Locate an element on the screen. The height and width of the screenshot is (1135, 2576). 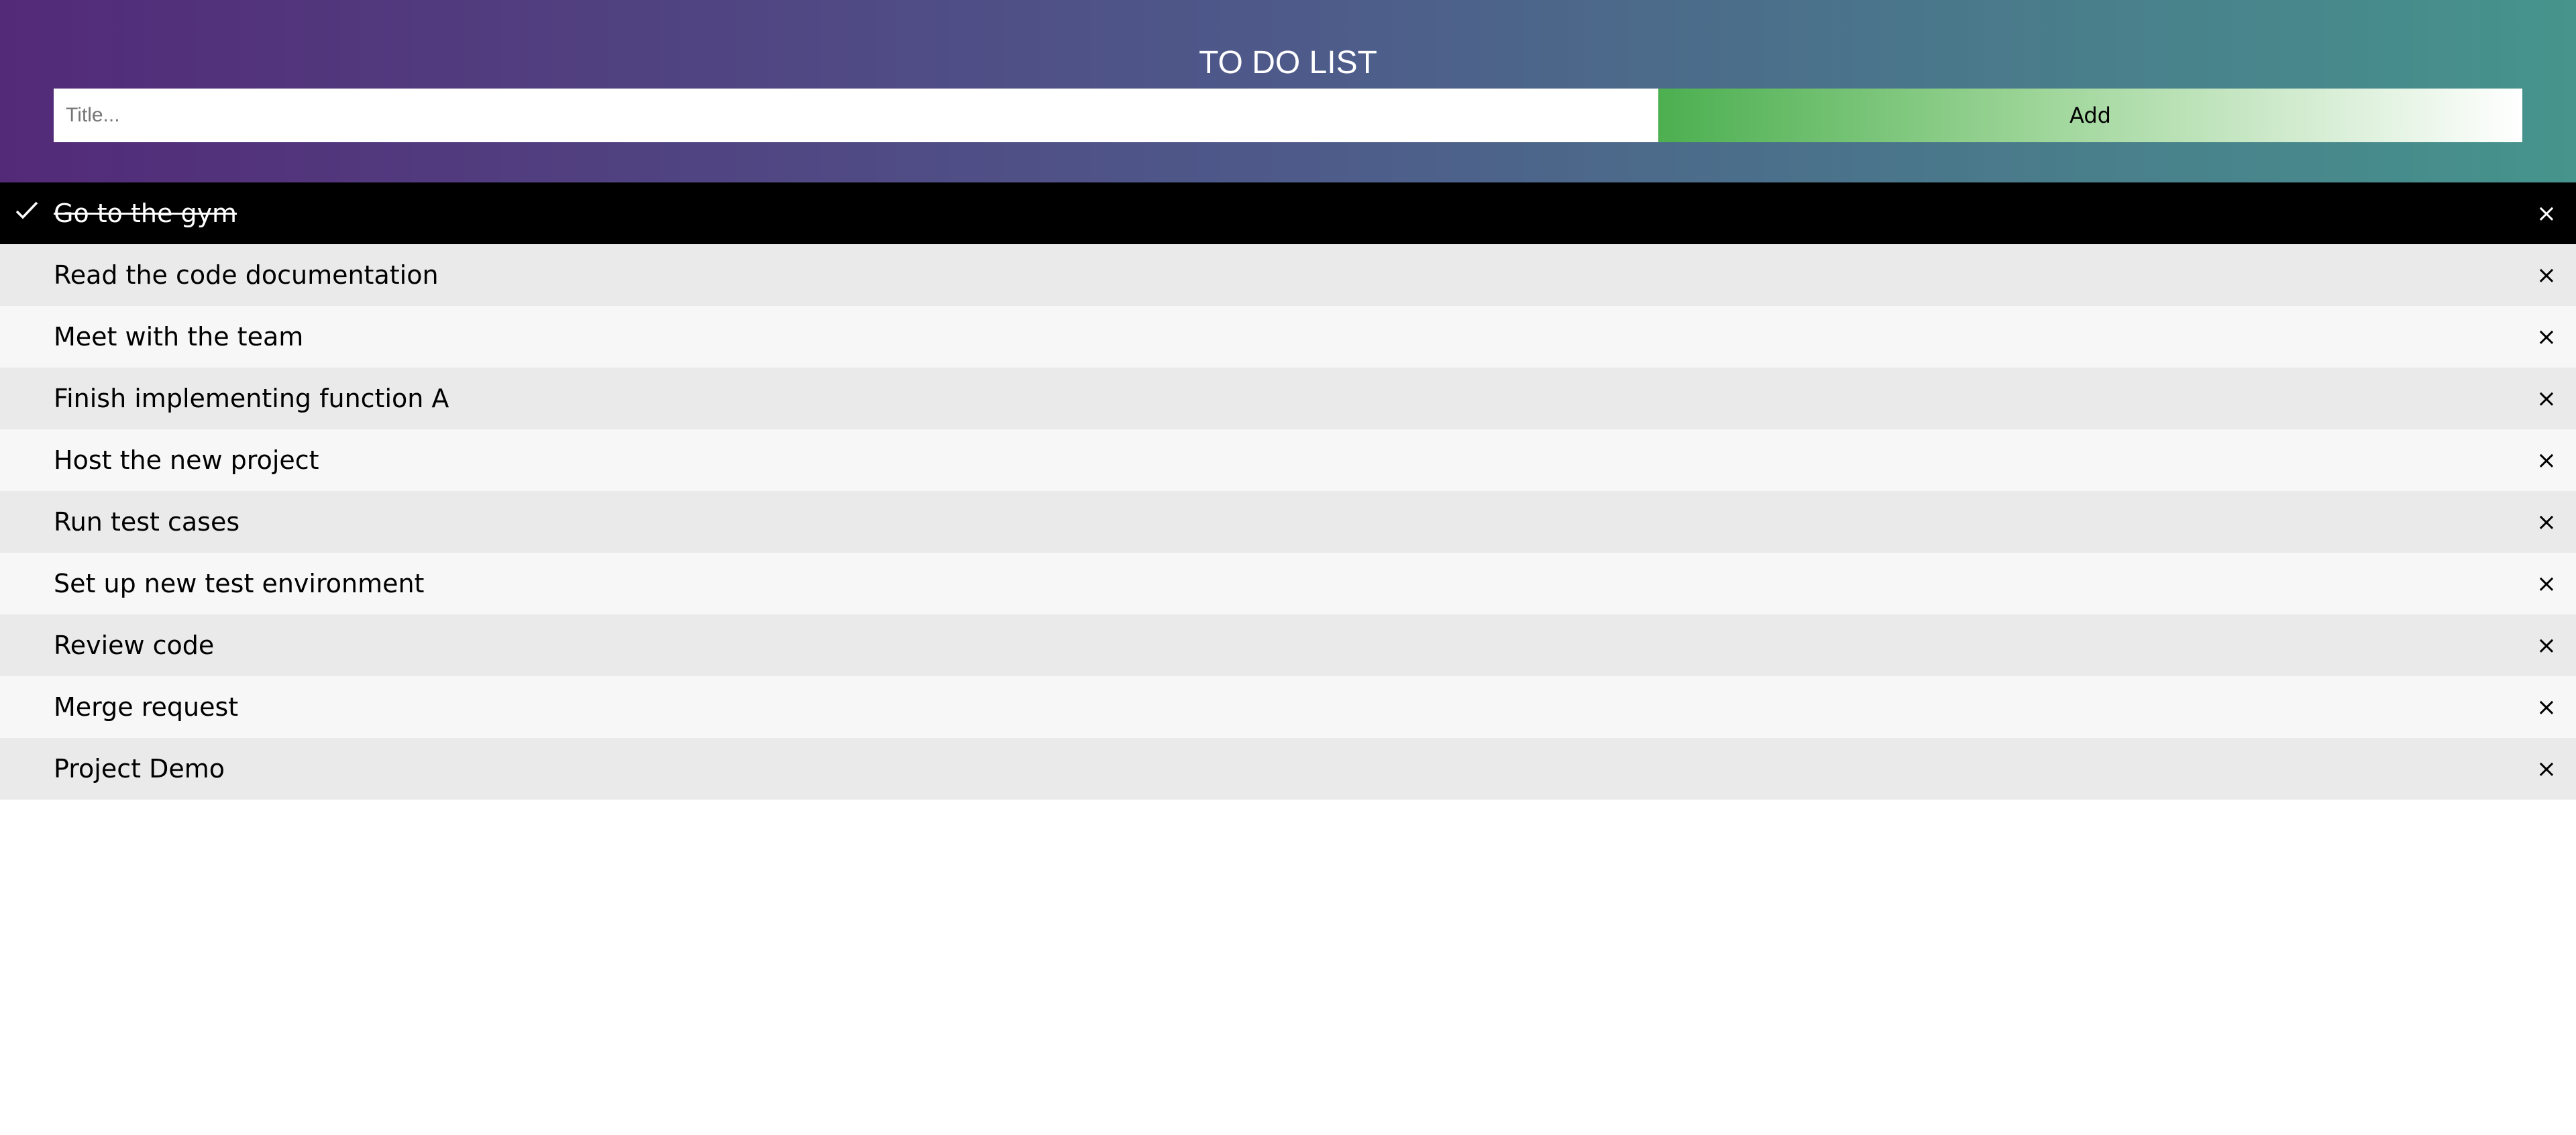
todo-item: Merge request × is located at coordinates (1288, 707).